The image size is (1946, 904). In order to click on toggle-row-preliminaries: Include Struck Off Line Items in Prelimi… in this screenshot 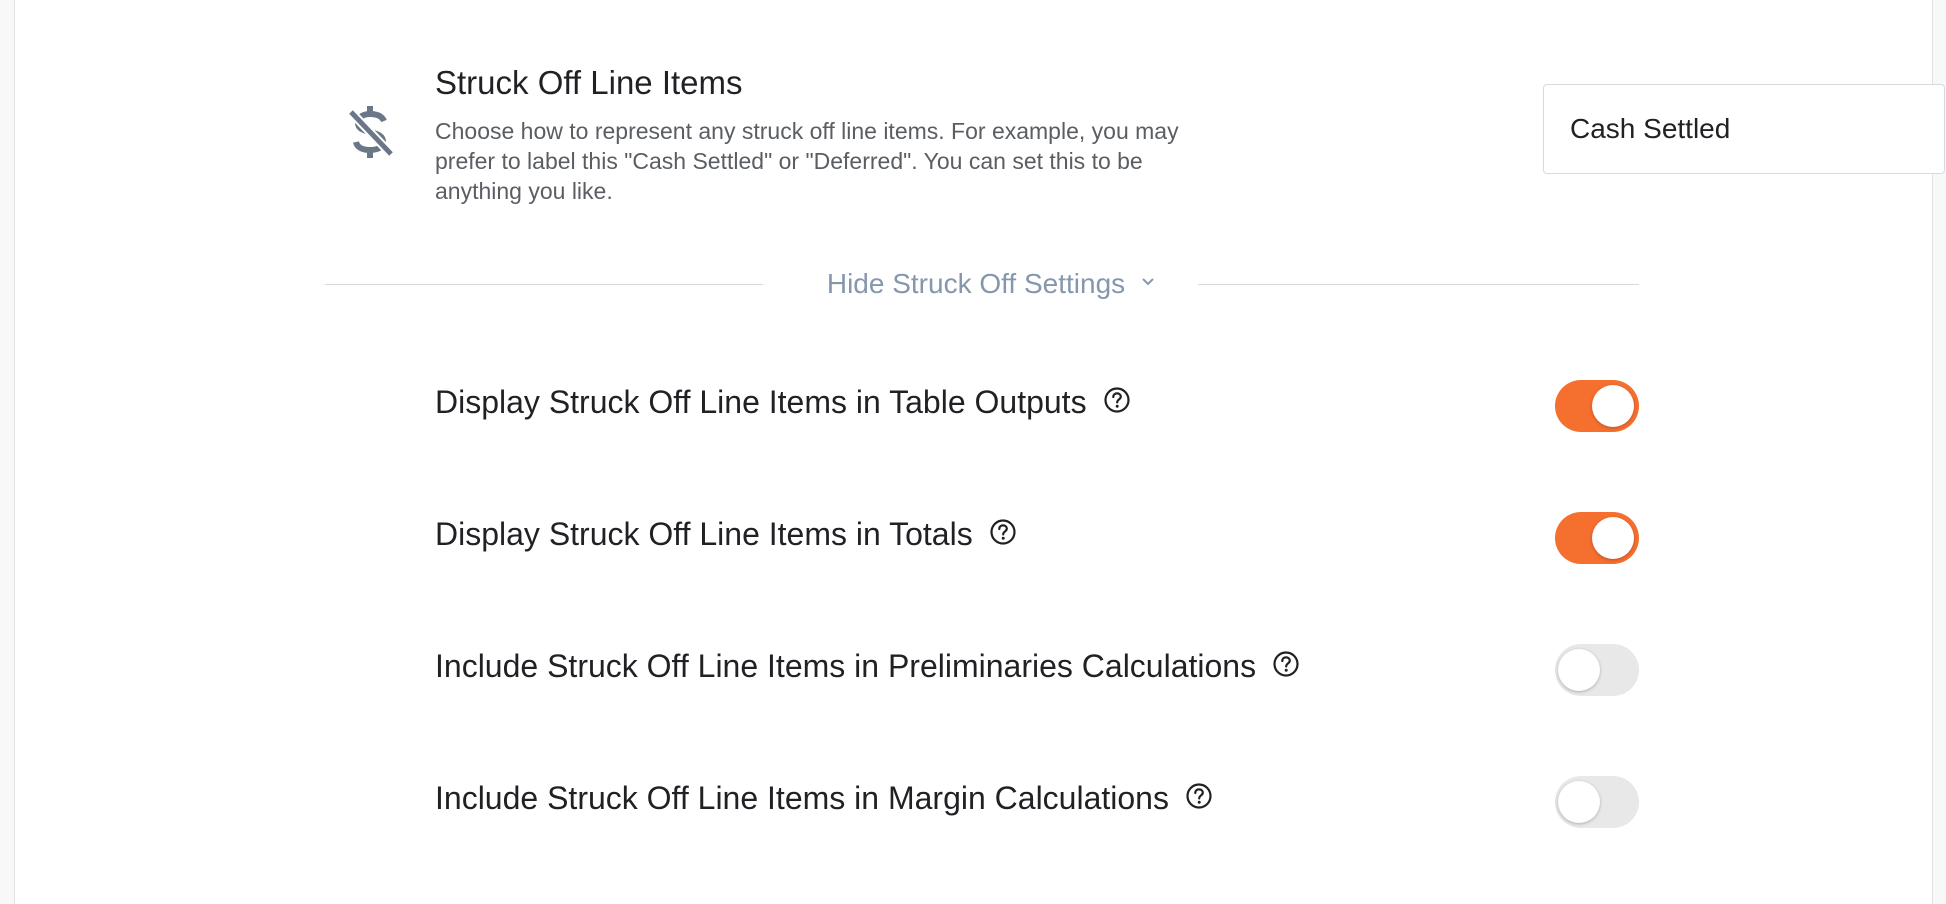, I will do `click(1037, 700)`.